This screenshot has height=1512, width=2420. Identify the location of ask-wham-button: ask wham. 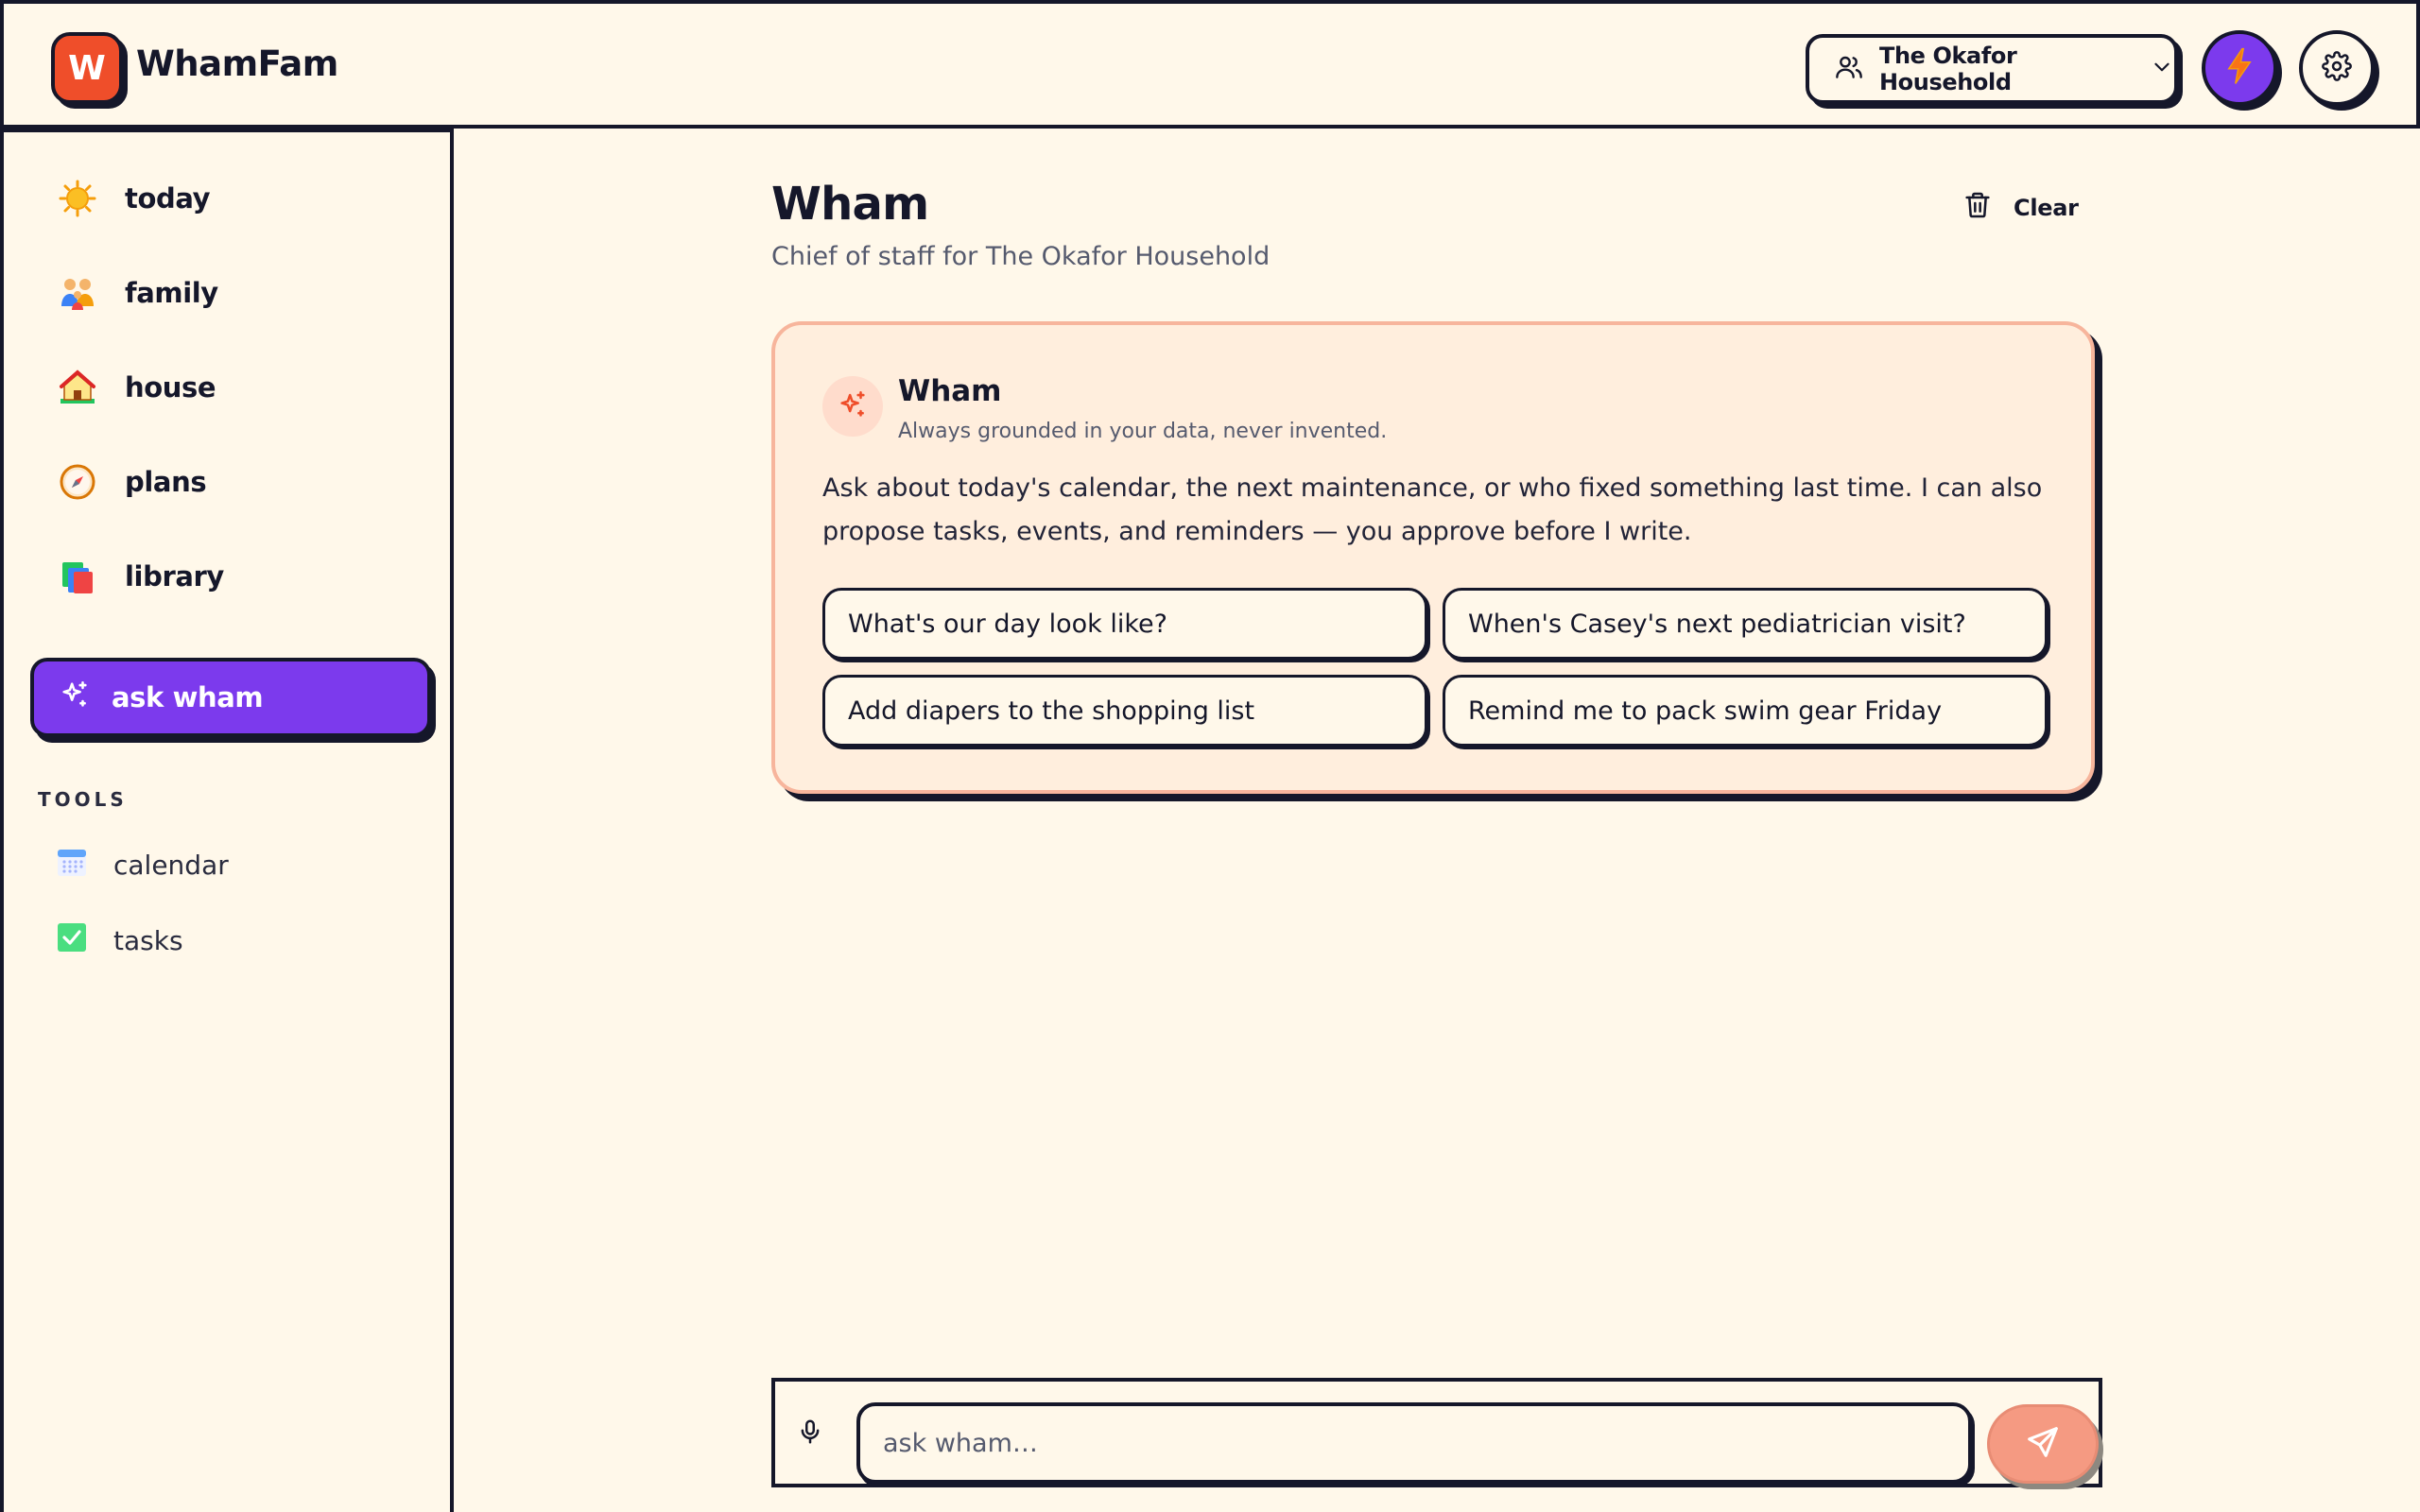
(230, 697).